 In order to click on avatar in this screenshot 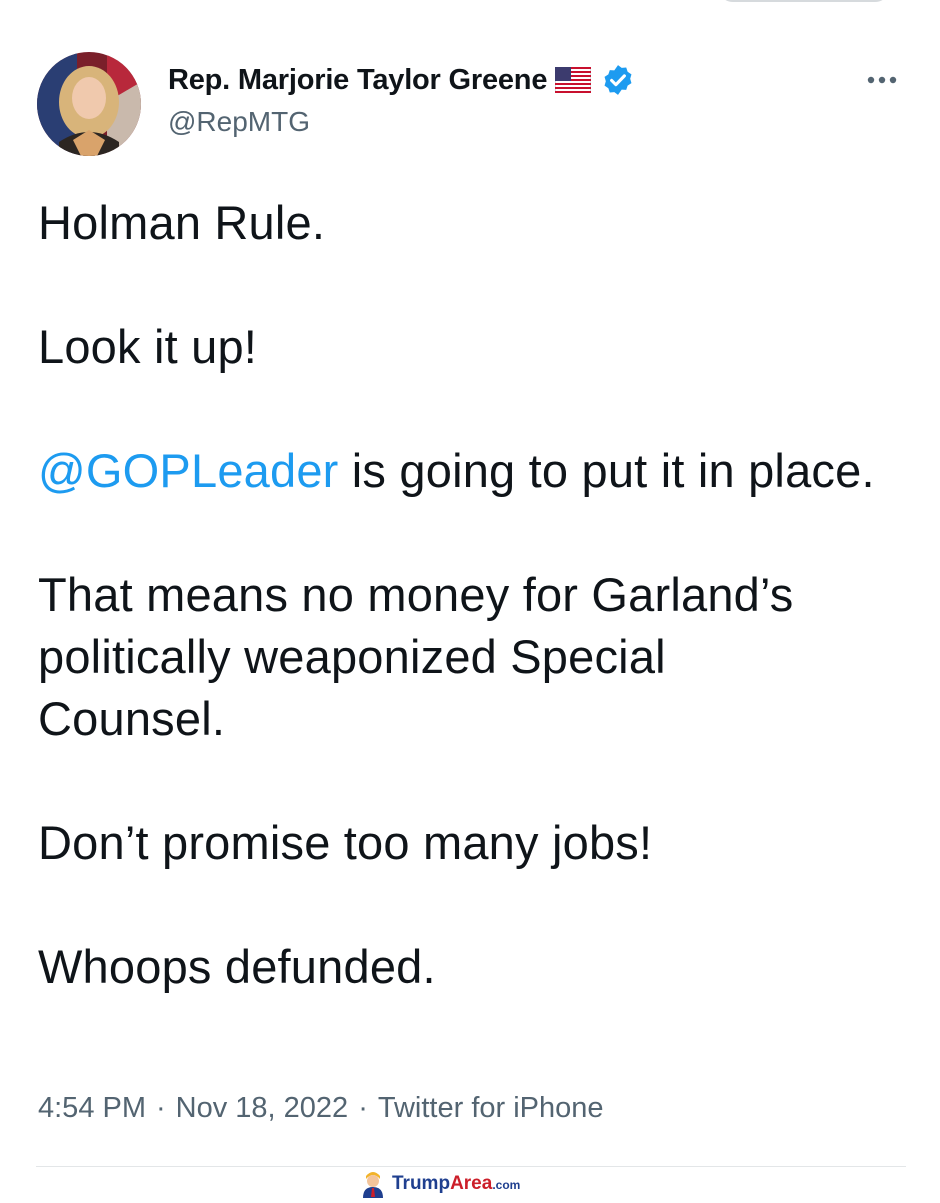, I will do `click(89, 104)`.